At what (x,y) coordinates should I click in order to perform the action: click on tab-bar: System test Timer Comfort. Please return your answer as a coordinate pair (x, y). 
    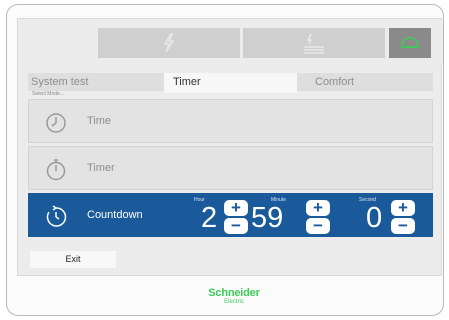
    Looking at the image, I should click on (230, 83).